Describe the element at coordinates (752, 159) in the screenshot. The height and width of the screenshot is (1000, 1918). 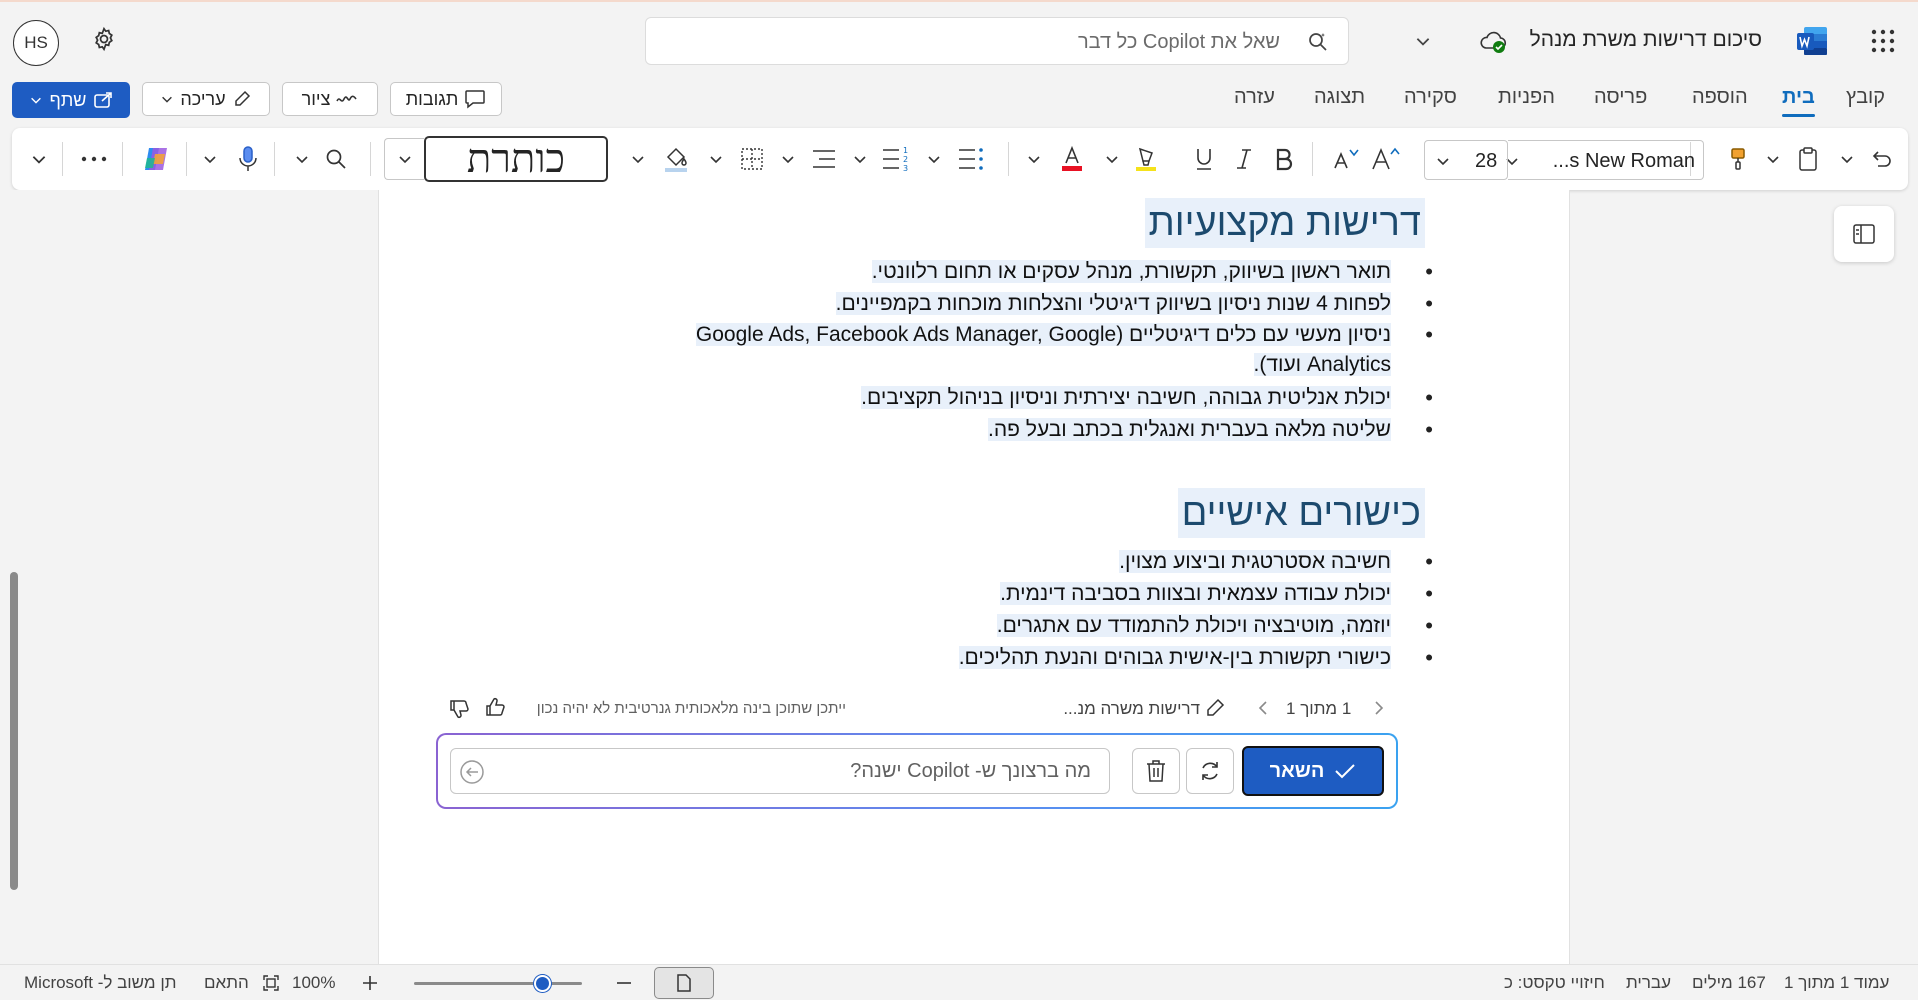
I see `borders-icon` at that location.